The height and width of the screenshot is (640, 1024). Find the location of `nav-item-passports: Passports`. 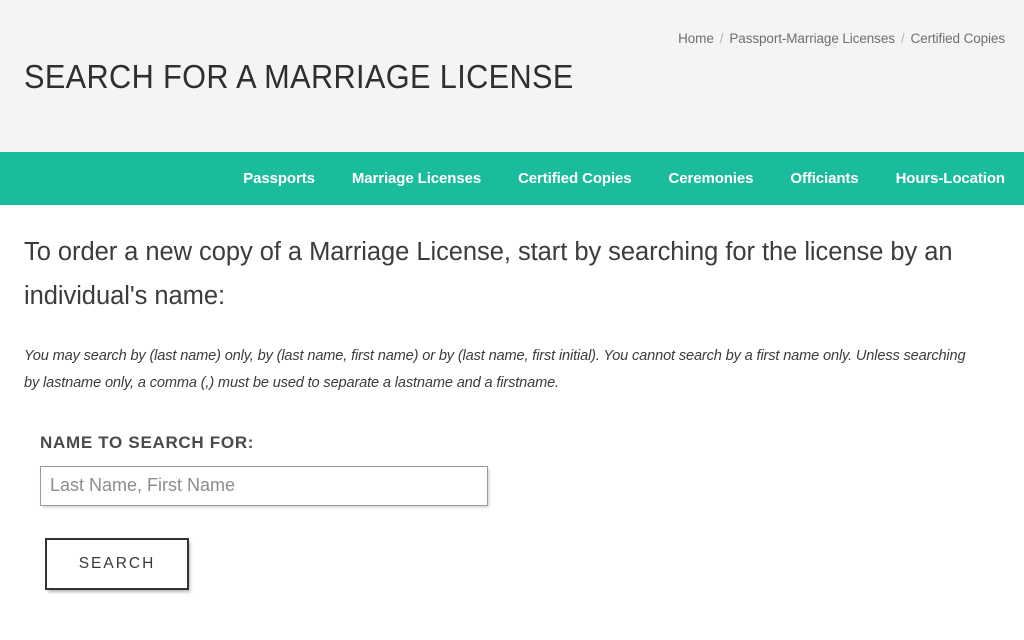

nav-item-passports: Passports is located at coordinates (279, 178).